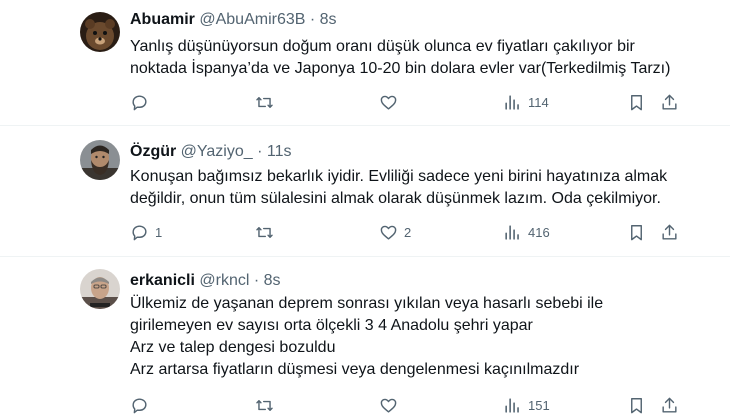 The height and width of the screenshot is (420, 730). Describe the element at coordinates (539, 232) in the screenshot. I see `views-count: 416` at that location.